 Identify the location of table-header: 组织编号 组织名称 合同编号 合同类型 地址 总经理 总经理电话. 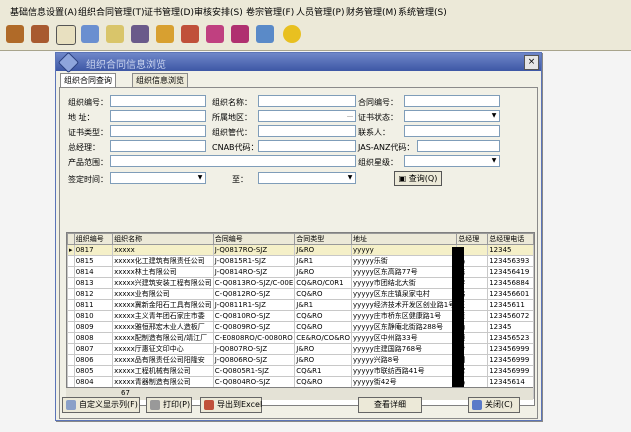
(300, 239).